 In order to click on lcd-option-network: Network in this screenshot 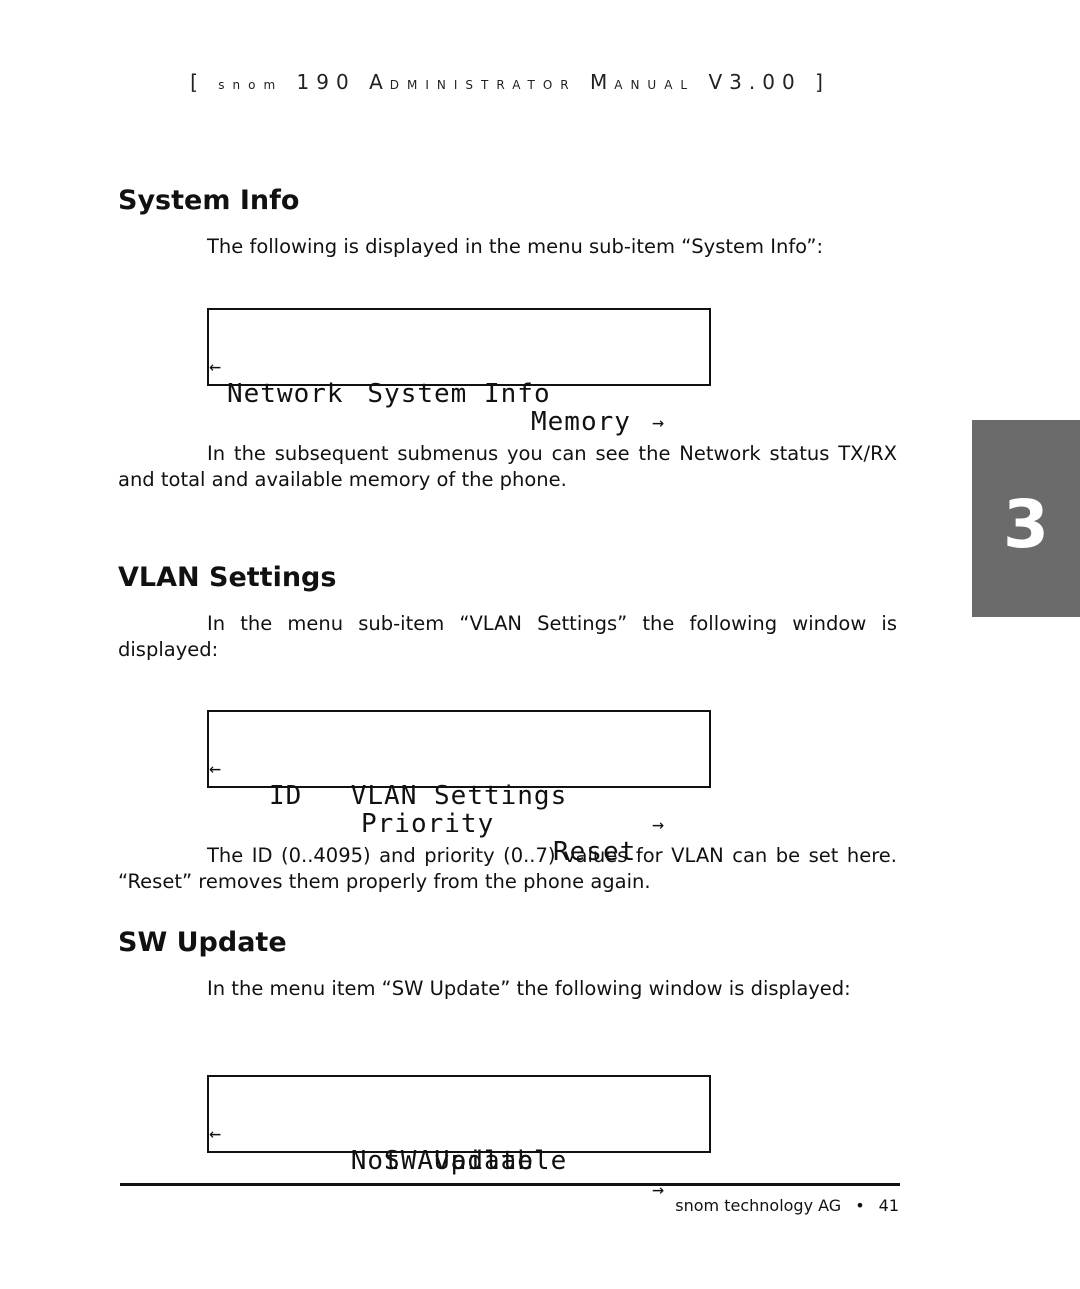, I will do `click(285, 394)`.